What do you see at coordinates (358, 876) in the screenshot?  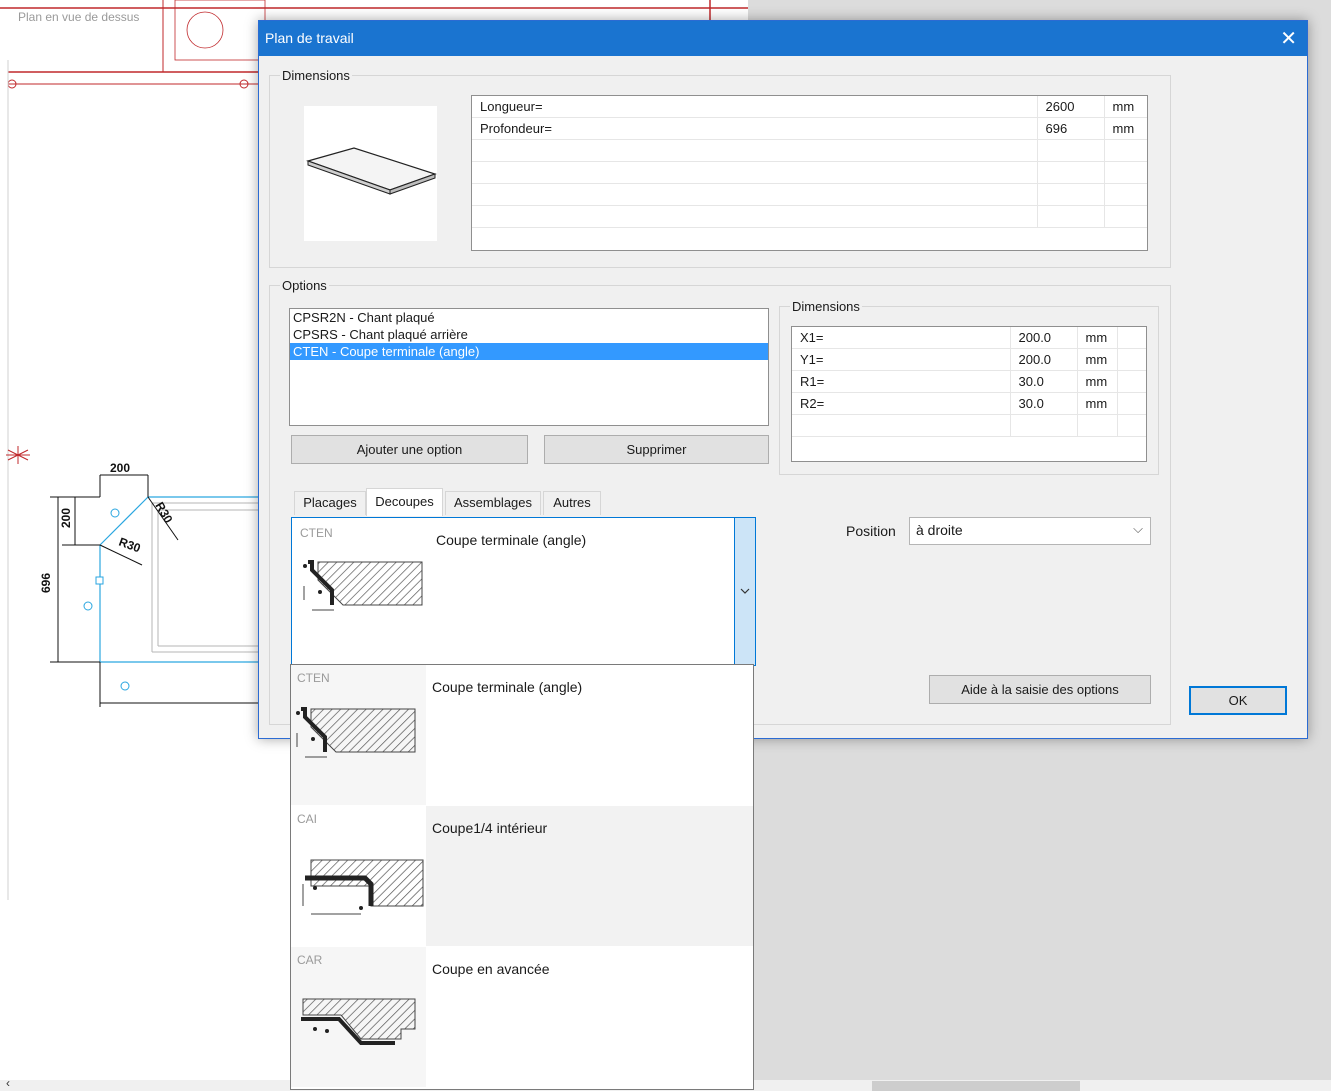 I see `cut-quarter-inner-thumbnail` at bounding box center [358, 876].